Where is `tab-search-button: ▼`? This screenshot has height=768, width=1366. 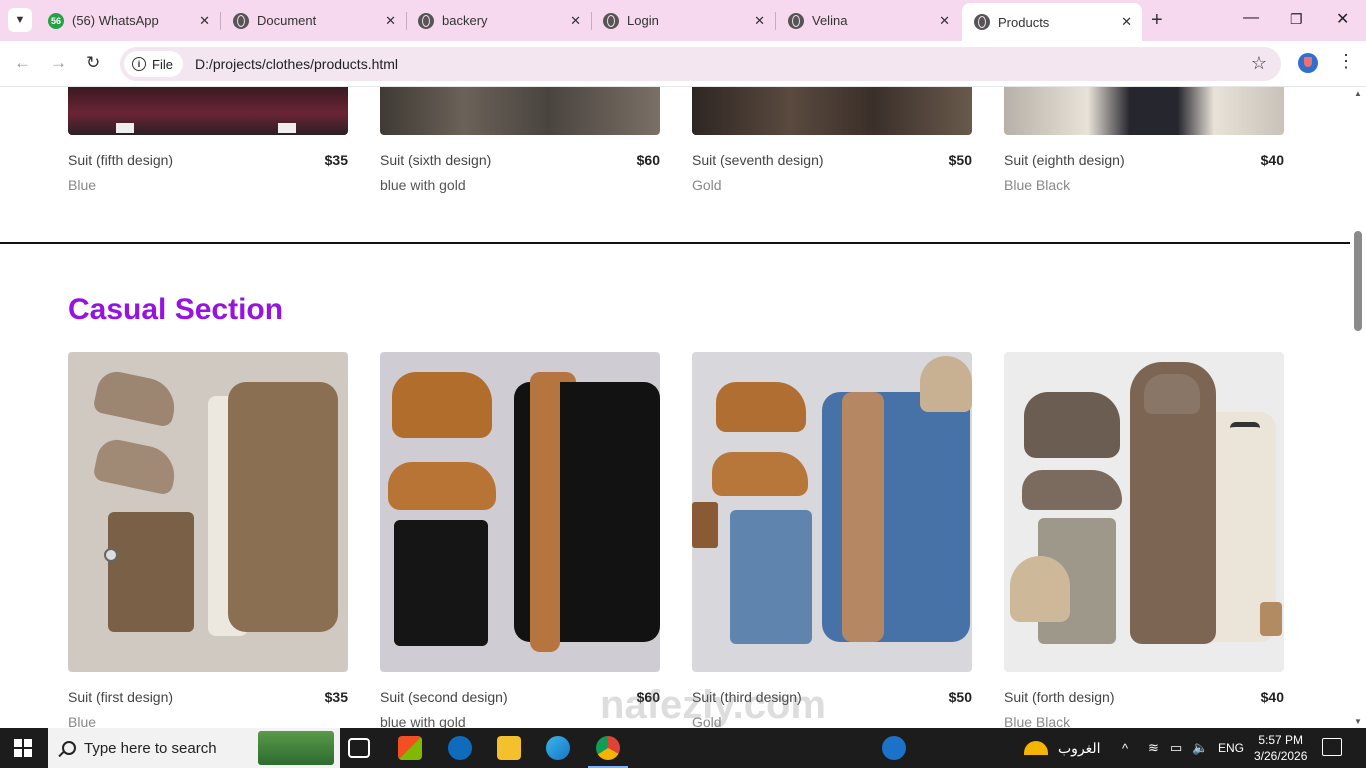 tab-search-button: ▼ is located at coordinates (20, 20).